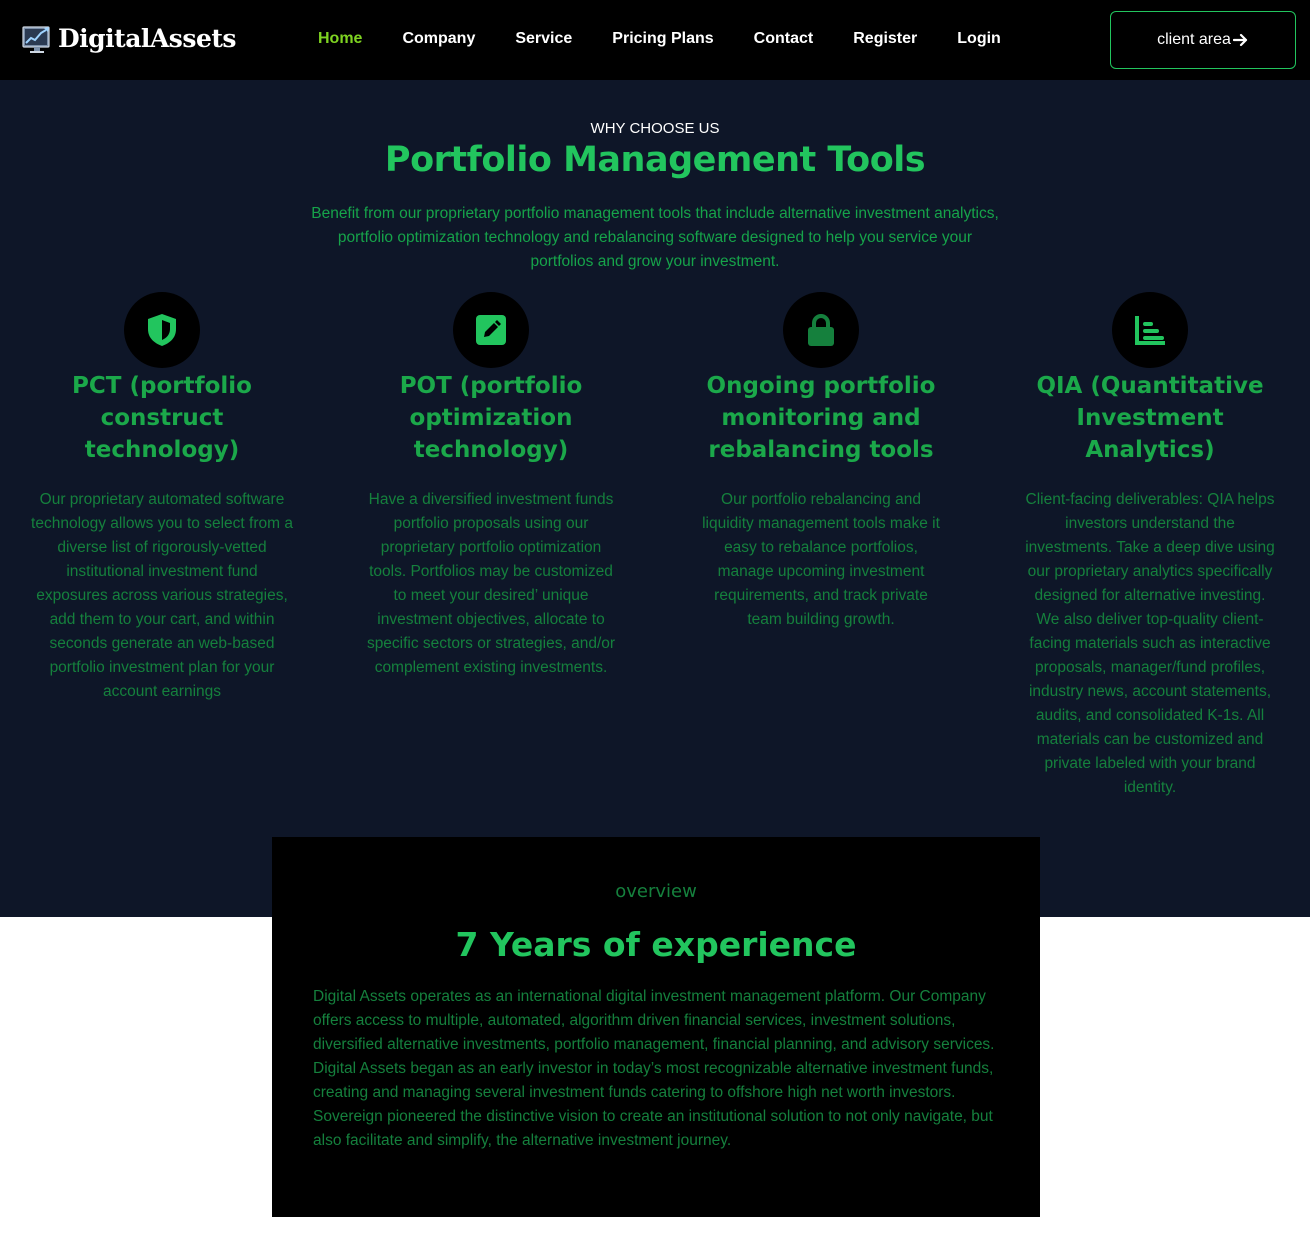 This screenshot has width=1310, height=1246. Describe the element at coordinates (885, 39) in the screenshot. I see `nav-register: Register` at that location.